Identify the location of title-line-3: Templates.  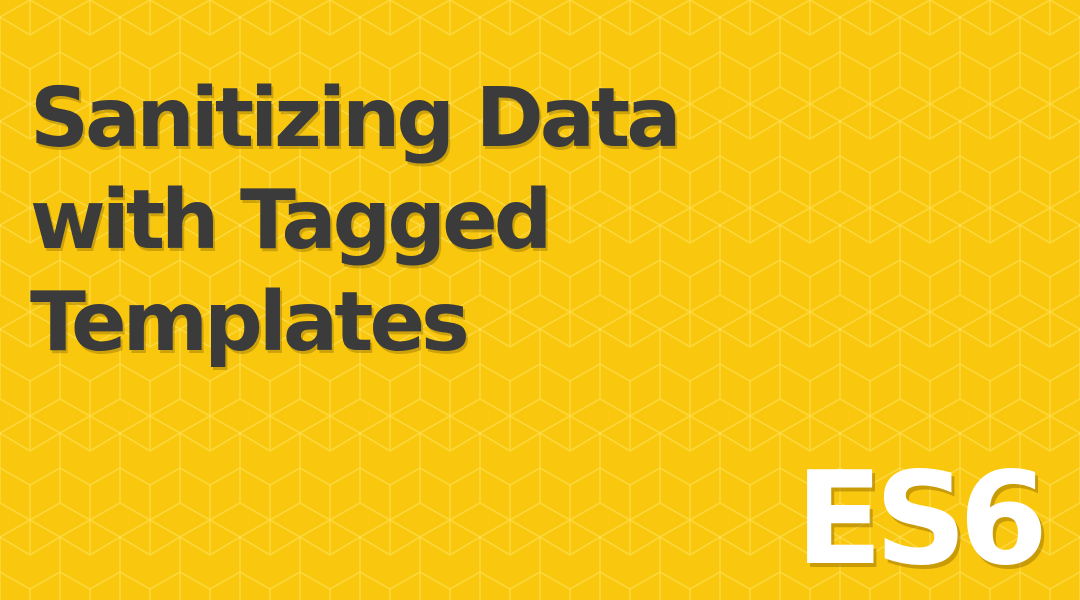
(250, 322).